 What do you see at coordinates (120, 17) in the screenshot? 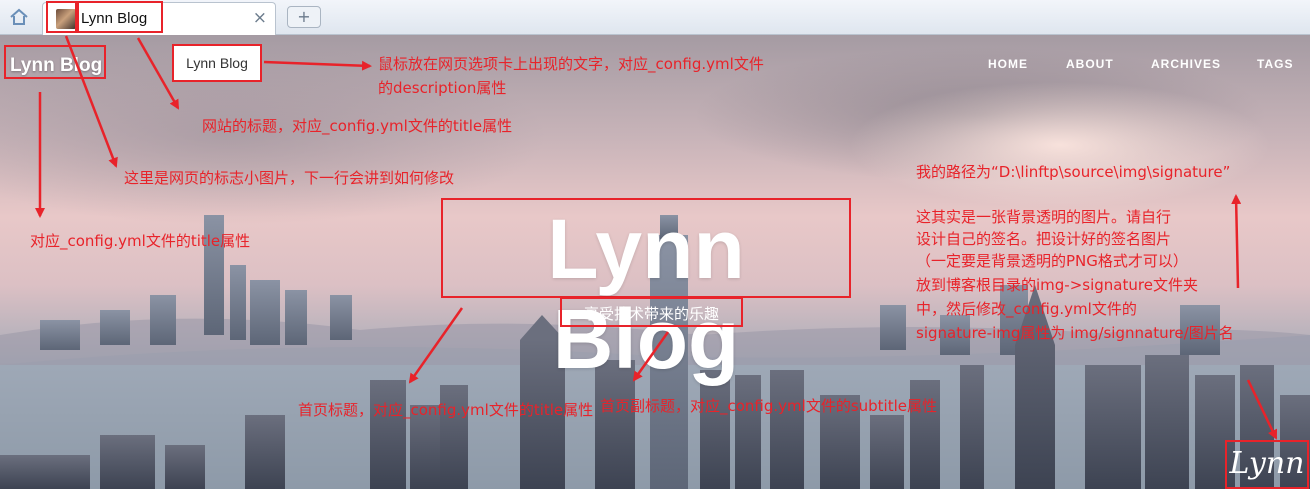
I see `tab-title-highlight` at bounding box center [120, 17].